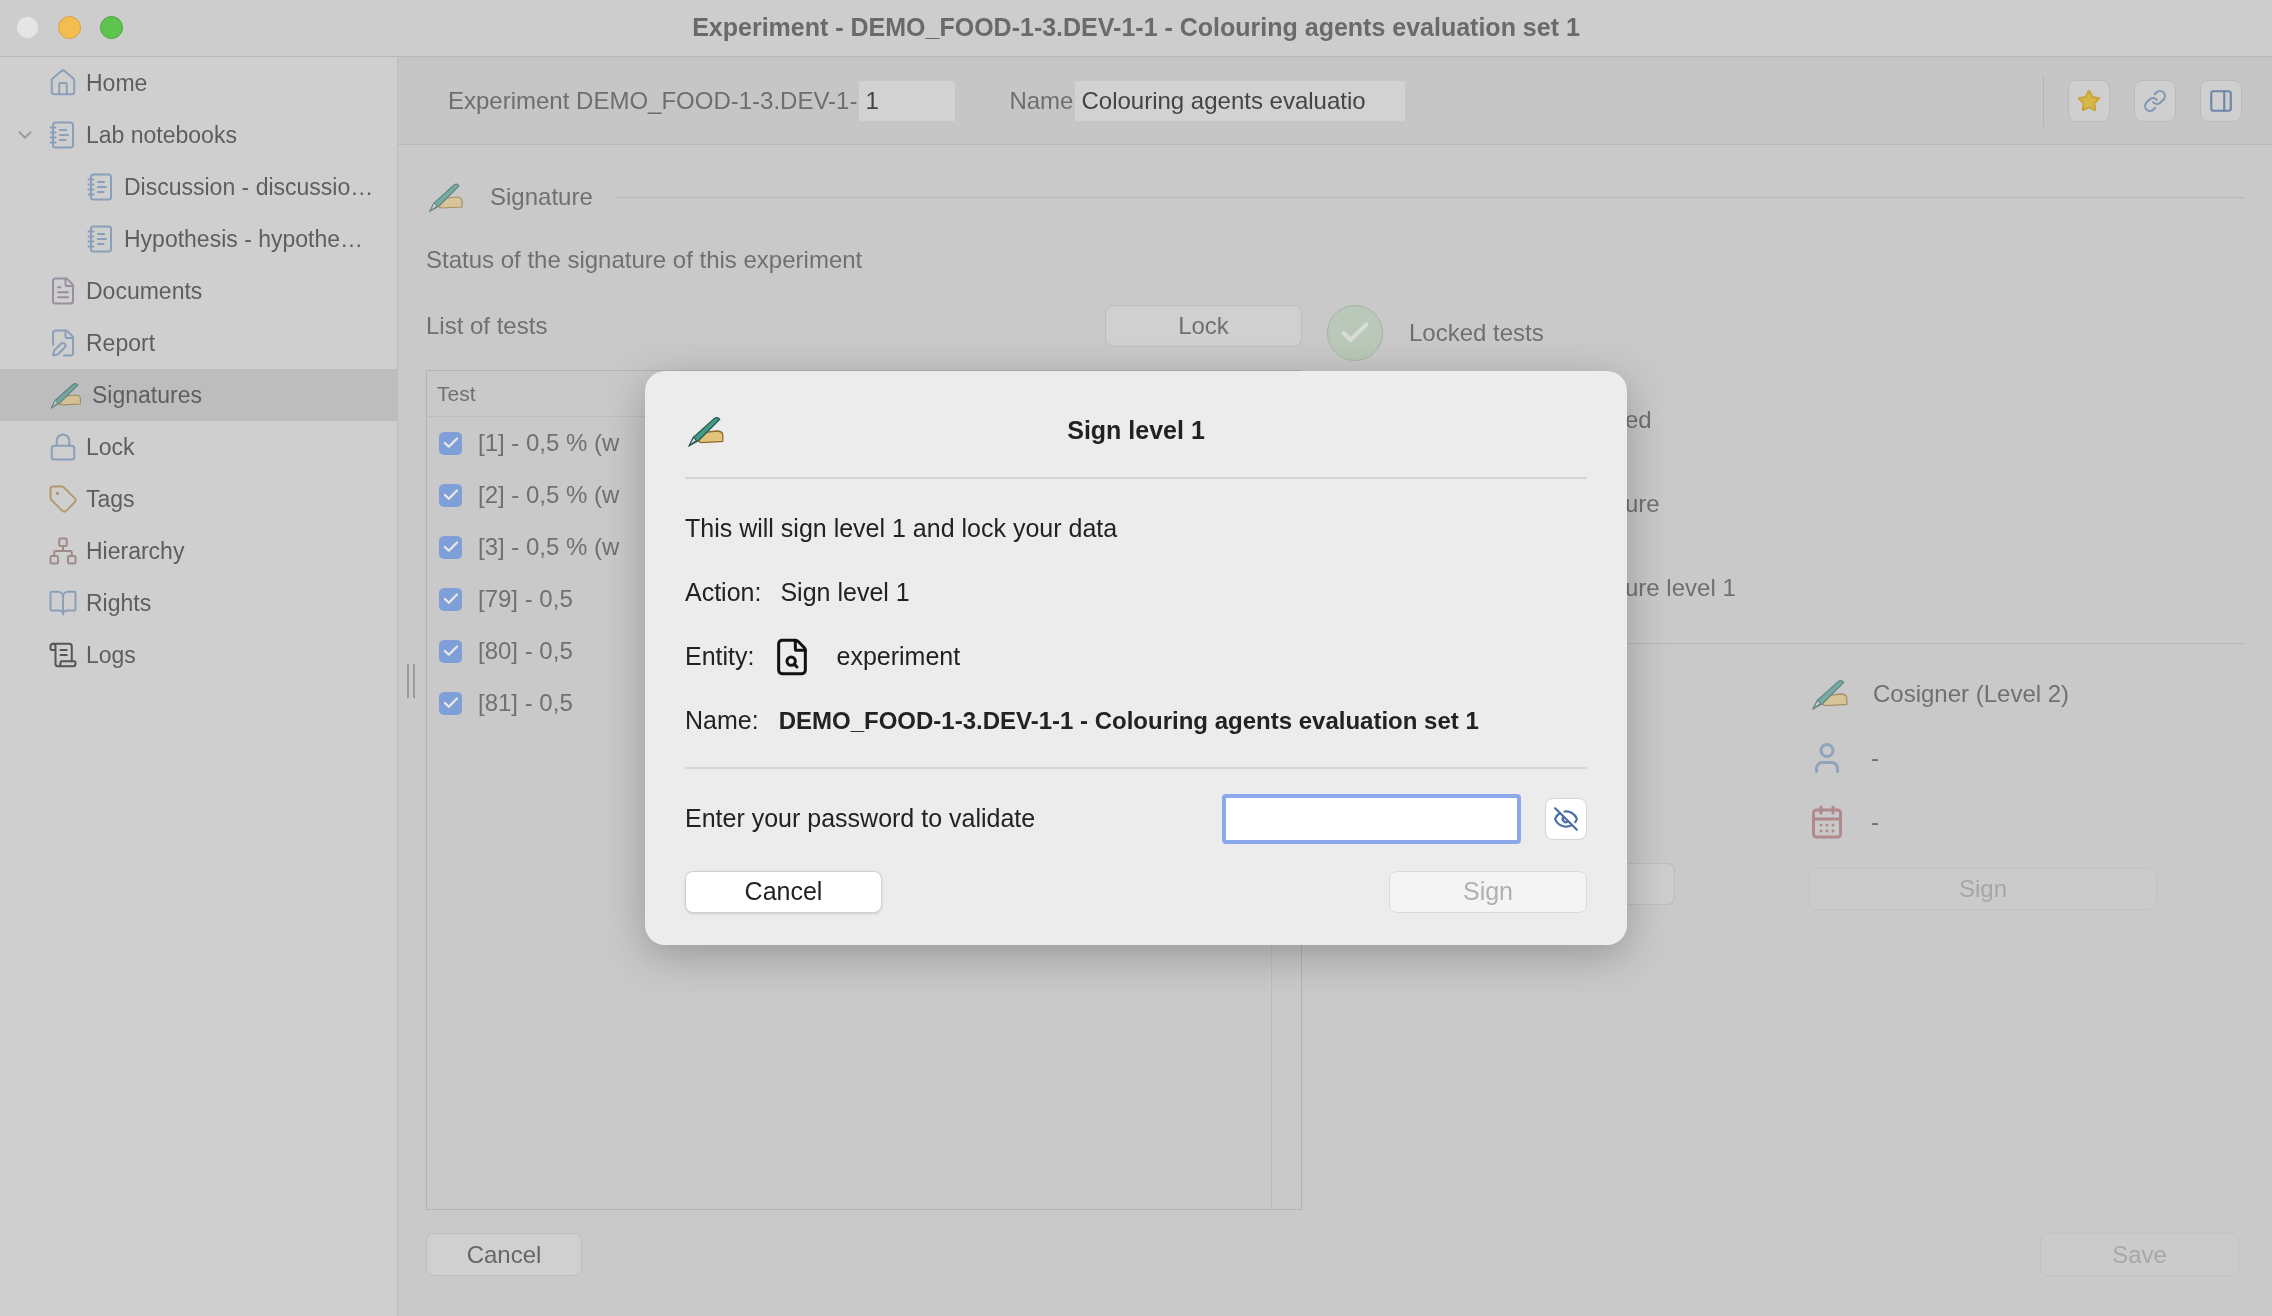 The image size is (2272, 1316). Describe the element at coordinates (525, 599) in the screenshot. I see `test-name: [79] - 0,5` at that location.